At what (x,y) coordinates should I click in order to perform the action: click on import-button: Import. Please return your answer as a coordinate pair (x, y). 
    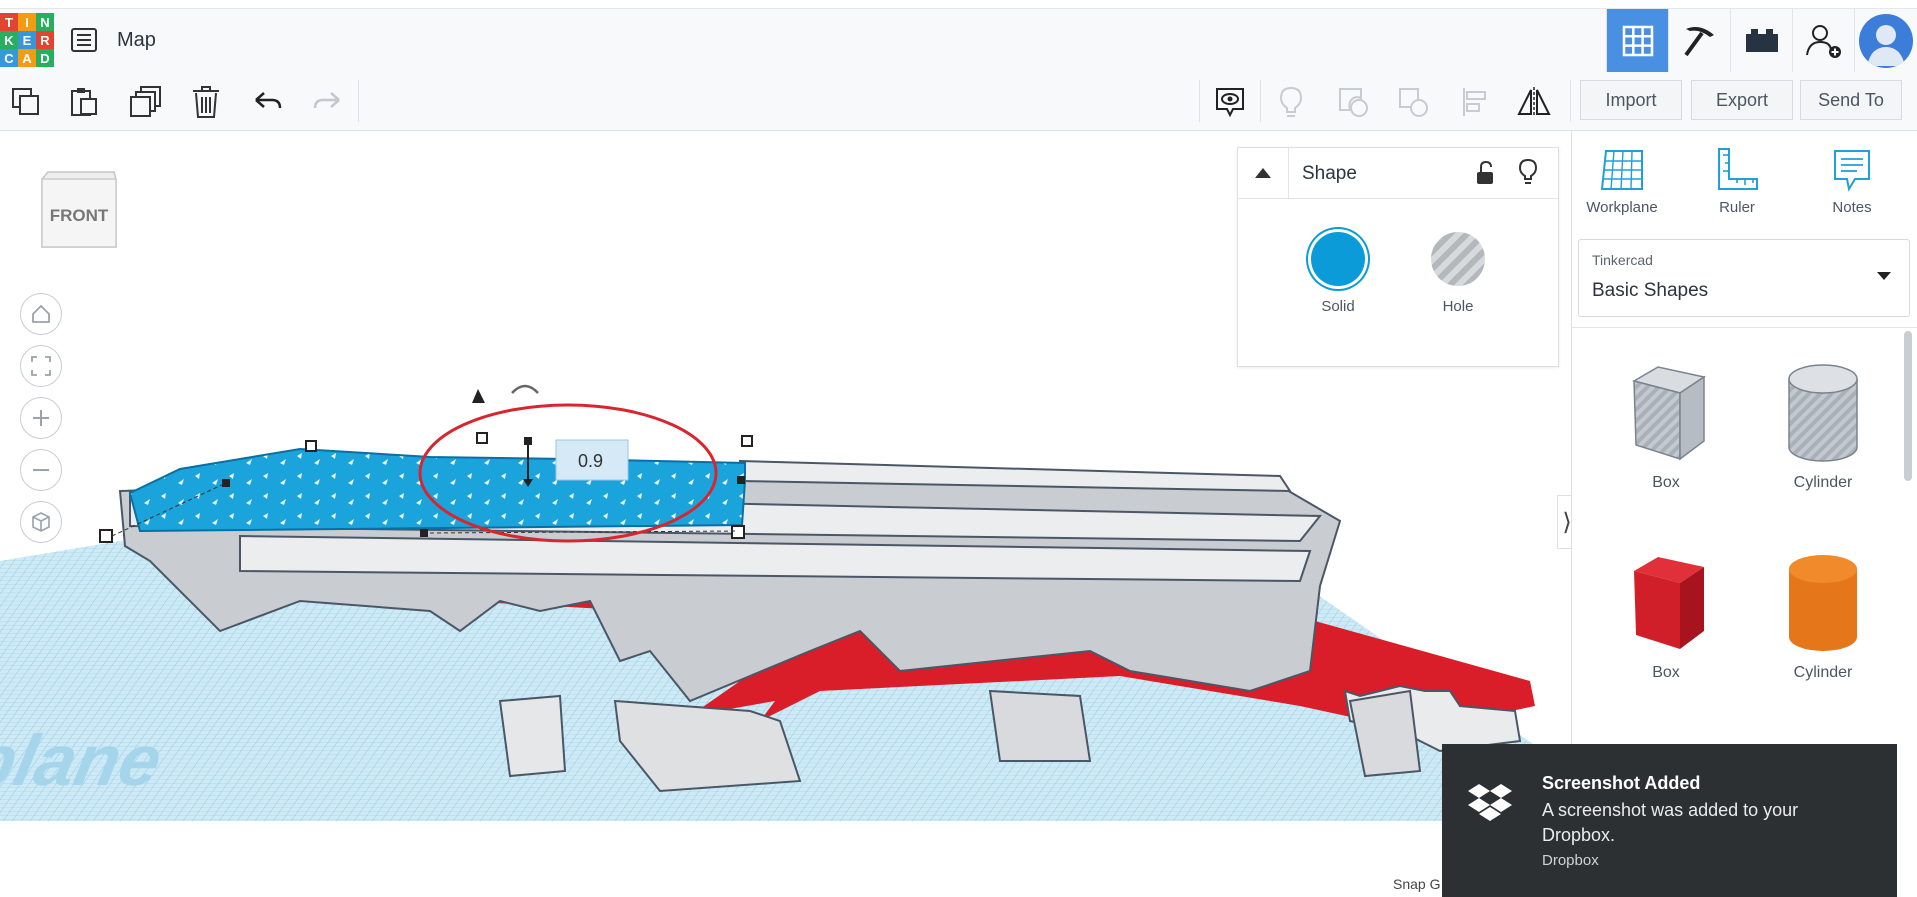
    Looking at the image, I should click on (1631, 100).